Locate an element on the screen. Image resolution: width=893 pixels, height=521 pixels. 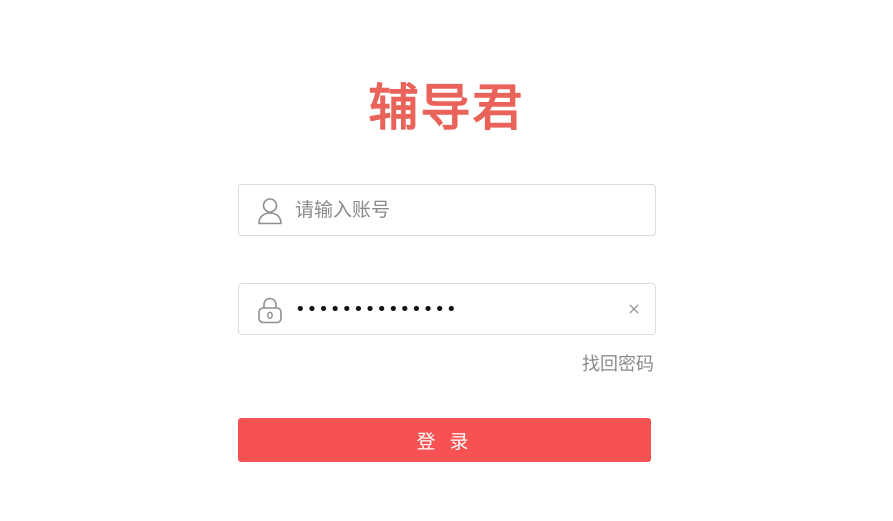
clear-password-icon: × is located at coordinates (634, 309).